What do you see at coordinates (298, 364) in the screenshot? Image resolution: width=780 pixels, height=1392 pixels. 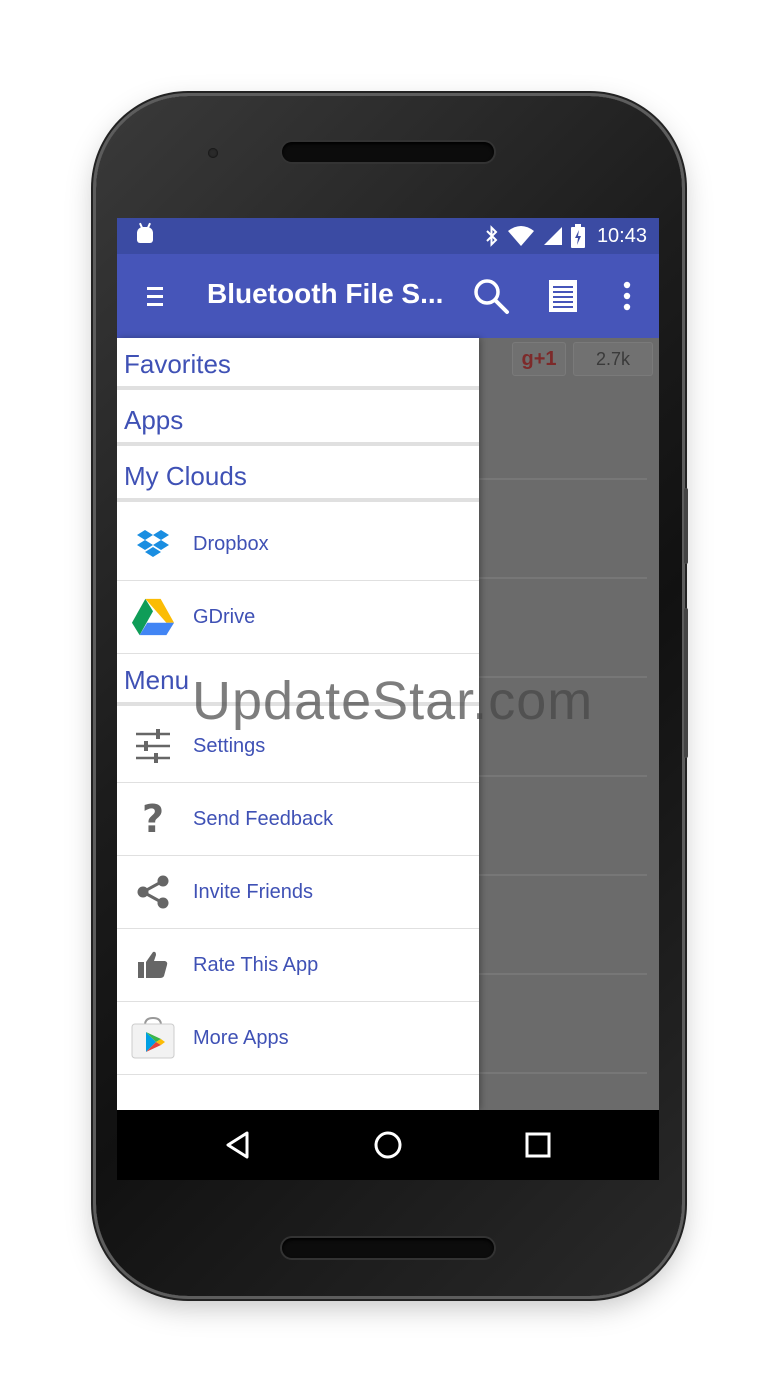 I see `drawer-item-favorites: Favorites` at bounding box center [298, 364].